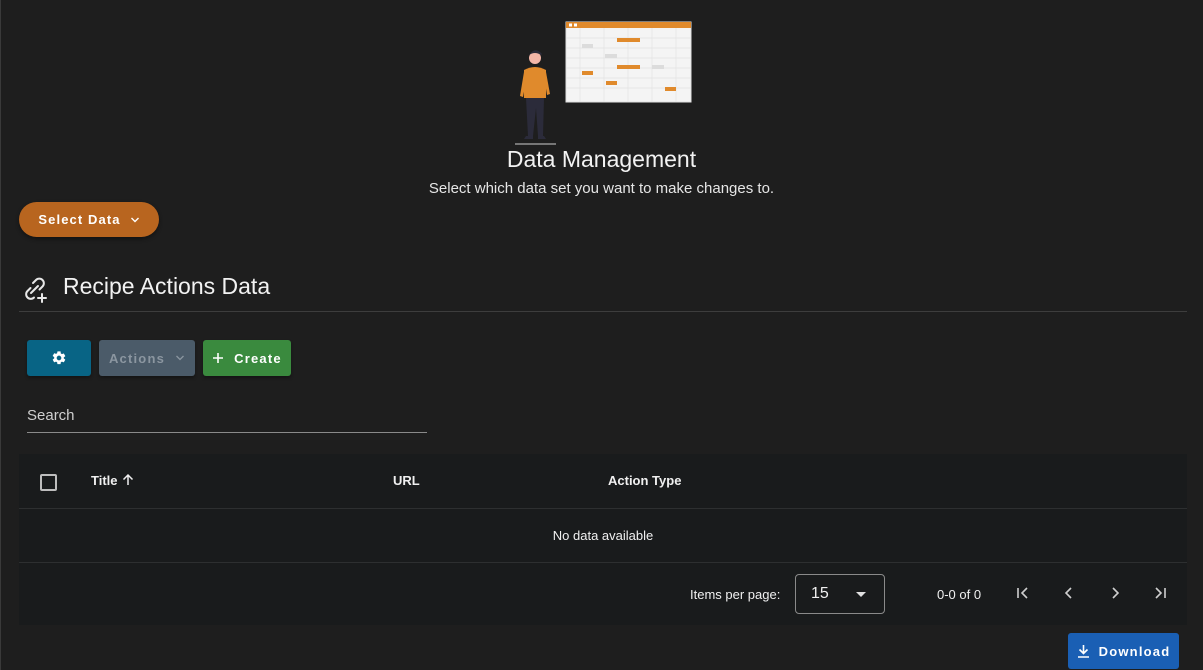 This screenshot has height=670, width=1203. I want to click on first-page-icon, so click(1023, 593).